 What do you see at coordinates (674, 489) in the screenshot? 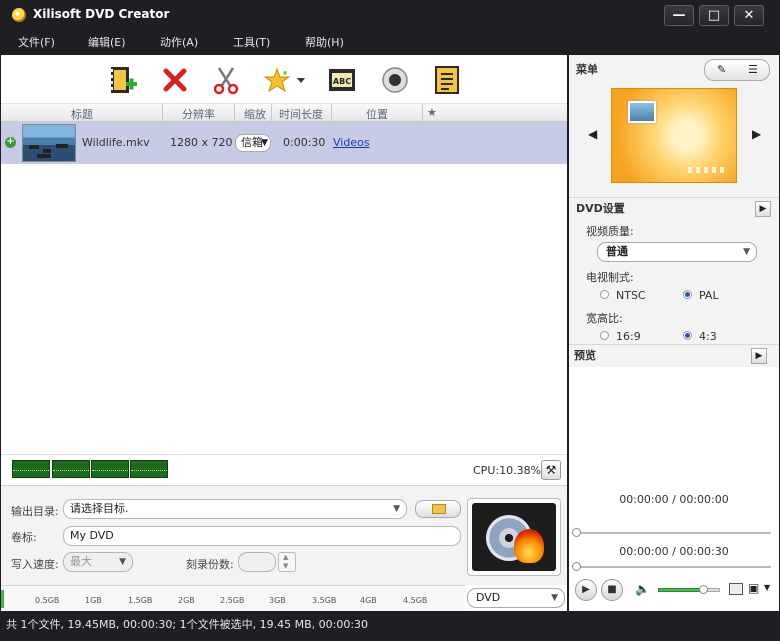
I see `preview-area` at bounding box center [674, 489].